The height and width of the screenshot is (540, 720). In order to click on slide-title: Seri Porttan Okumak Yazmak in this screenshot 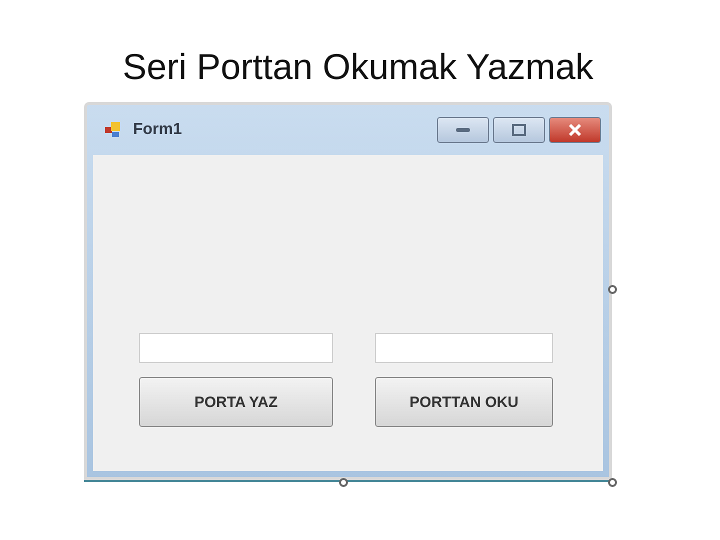, I will do `click(358, 67)`.